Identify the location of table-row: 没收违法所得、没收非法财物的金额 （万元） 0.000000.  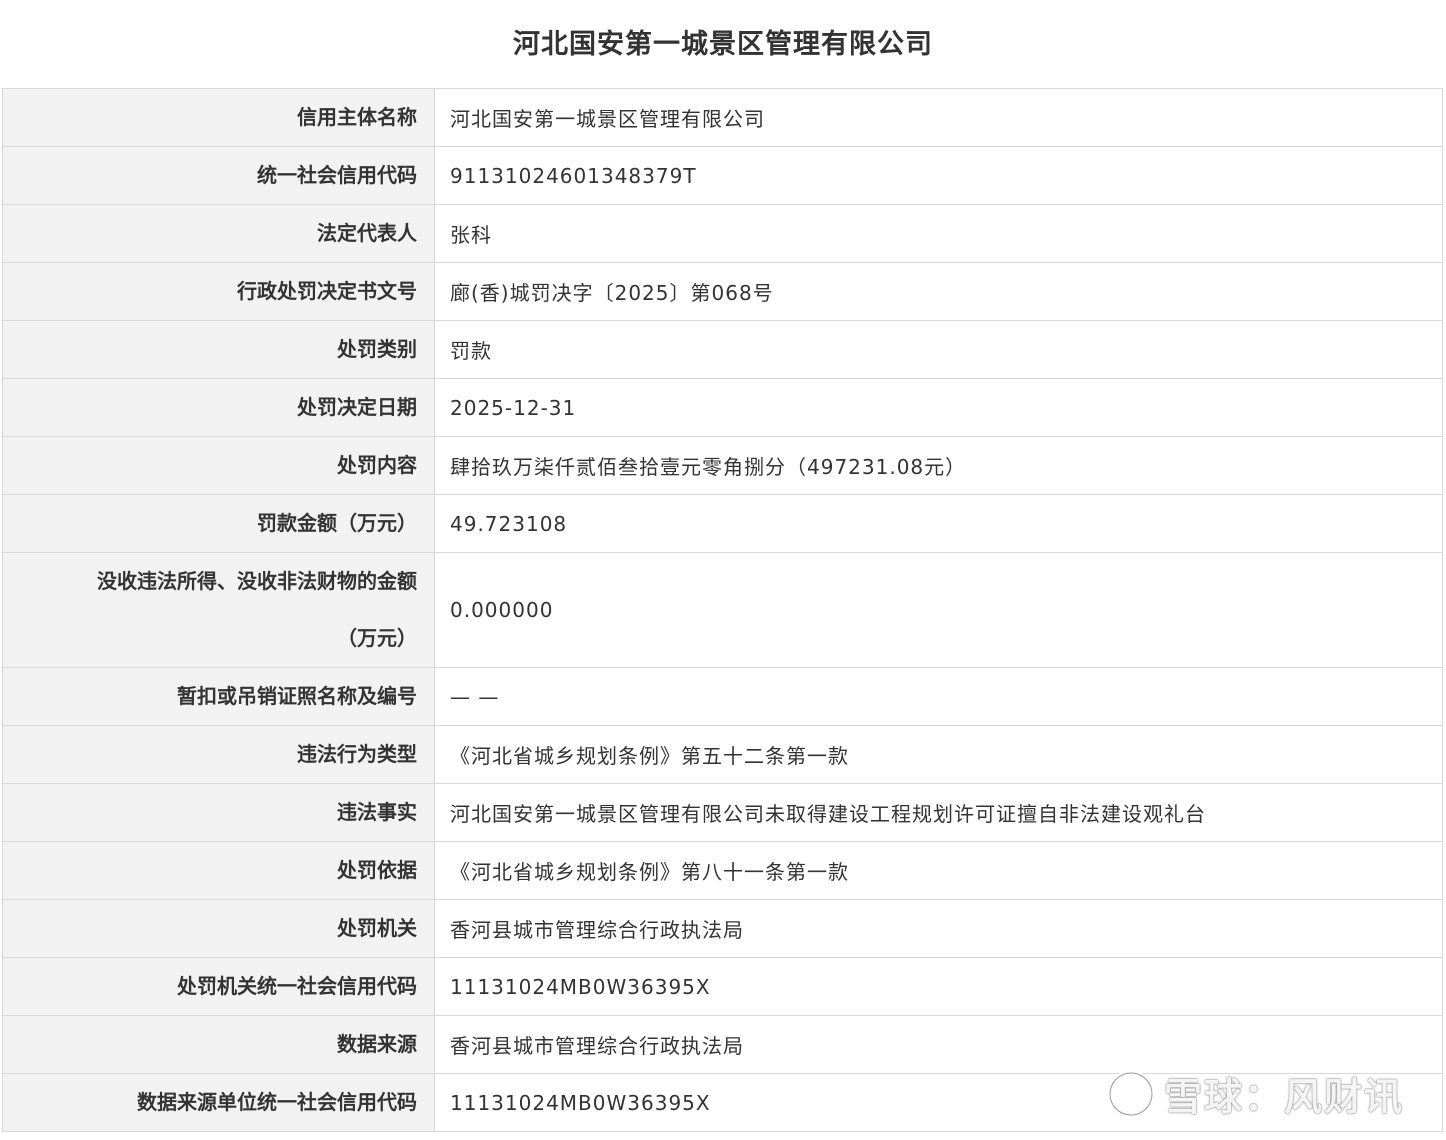
(722, 610).